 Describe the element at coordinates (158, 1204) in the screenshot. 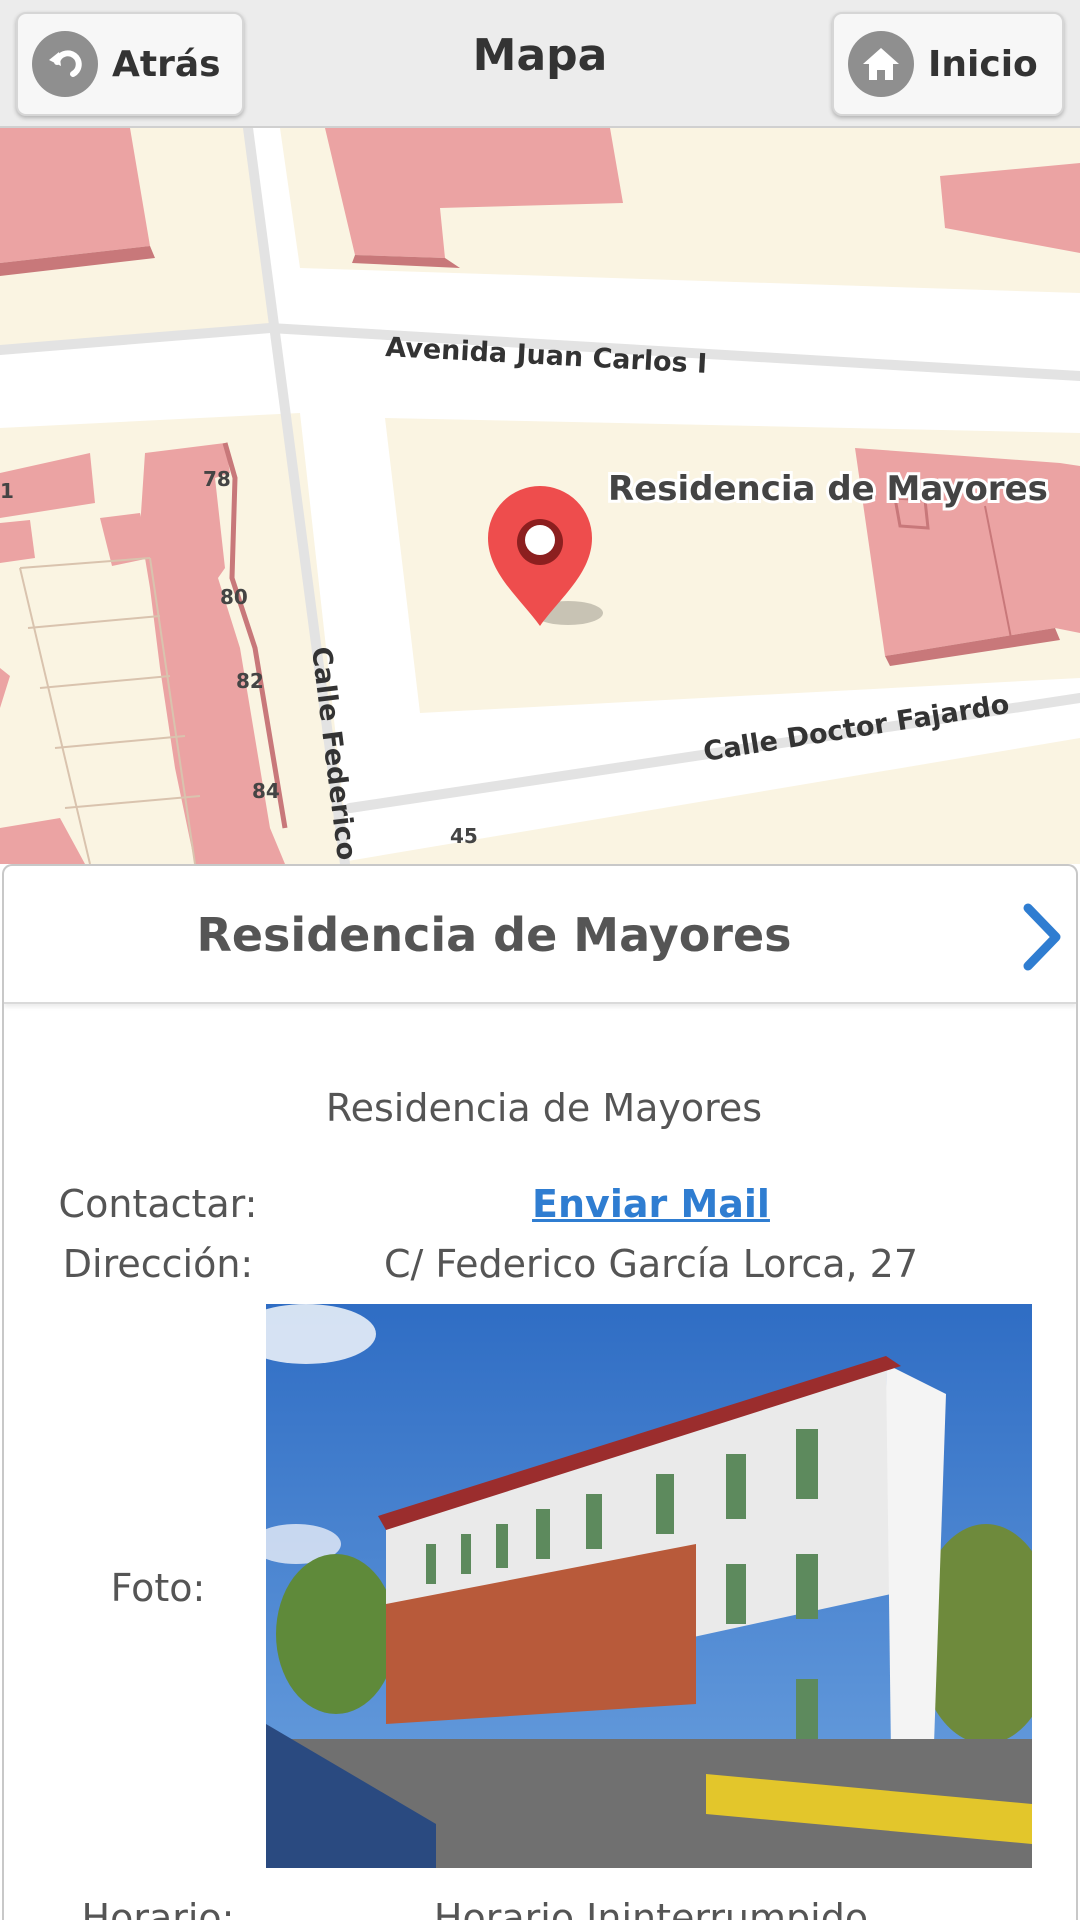

I see `contact-label: Contactar:` at that location.